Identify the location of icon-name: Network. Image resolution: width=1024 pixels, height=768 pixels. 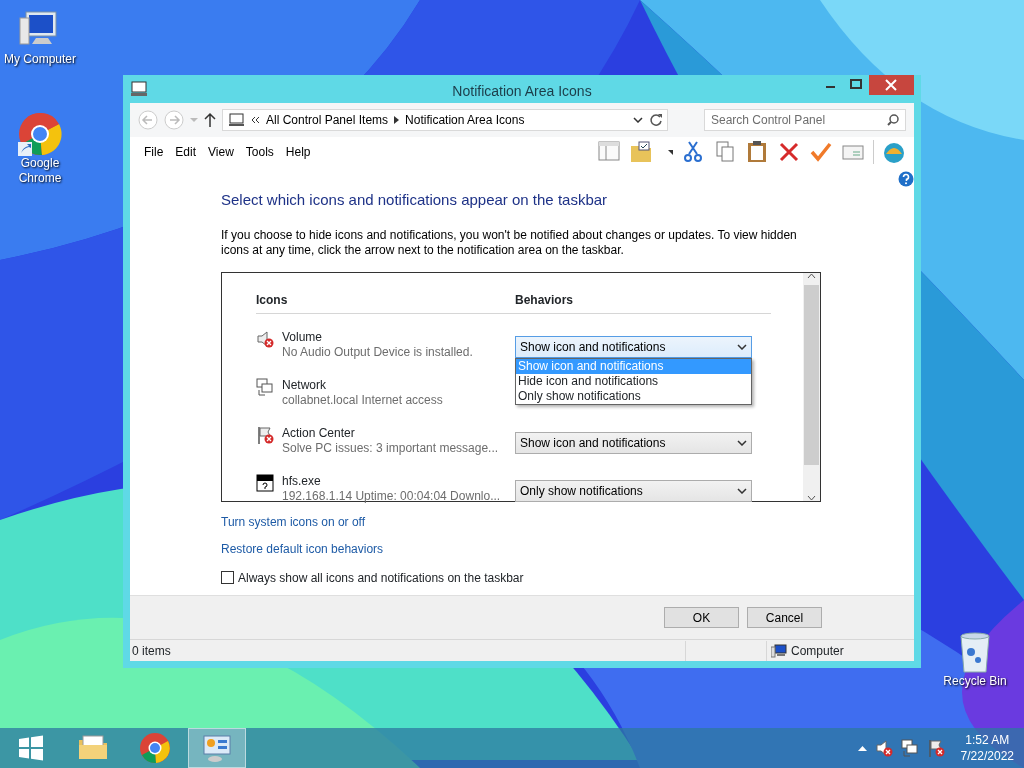
(304, 385).